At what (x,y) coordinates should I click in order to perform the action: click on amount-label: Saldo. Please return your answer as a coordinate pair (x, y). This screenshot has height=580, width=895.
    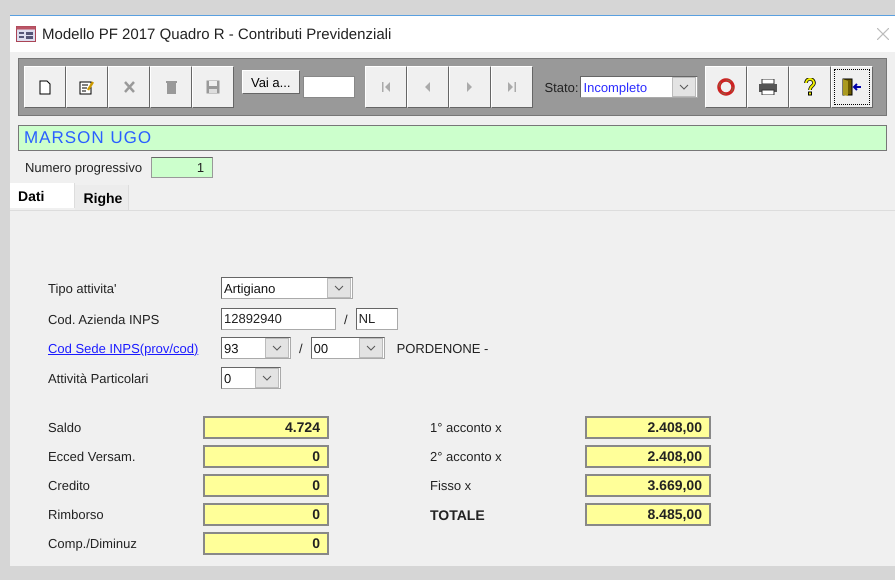
    Looking at the image, I should click on (65, 427).